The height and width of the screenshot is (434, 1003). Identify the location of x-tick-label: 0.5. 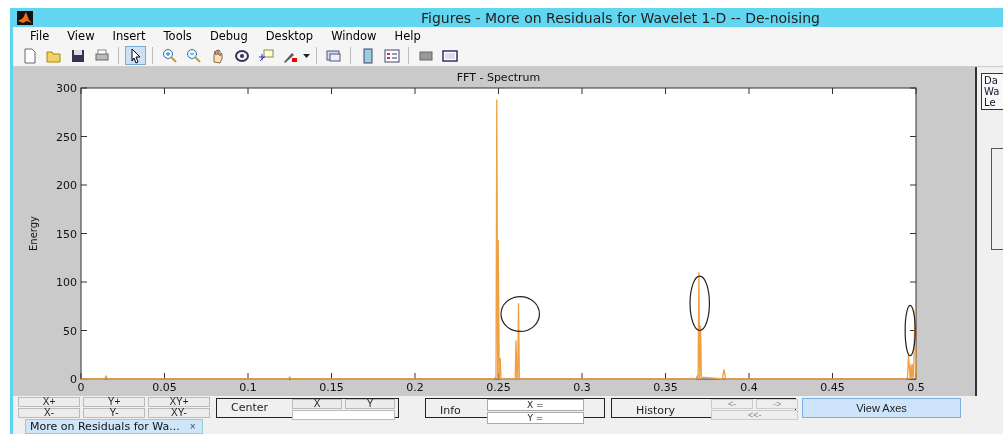
(916, 387).